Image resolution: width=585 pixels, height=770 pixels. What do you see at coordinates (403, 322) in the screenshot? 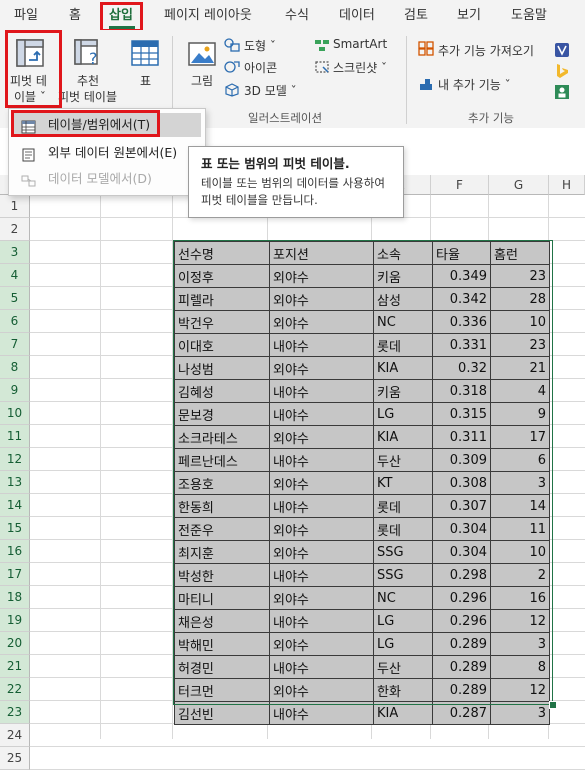
I see `cell-team: NC` at bounding box center [403, 322].